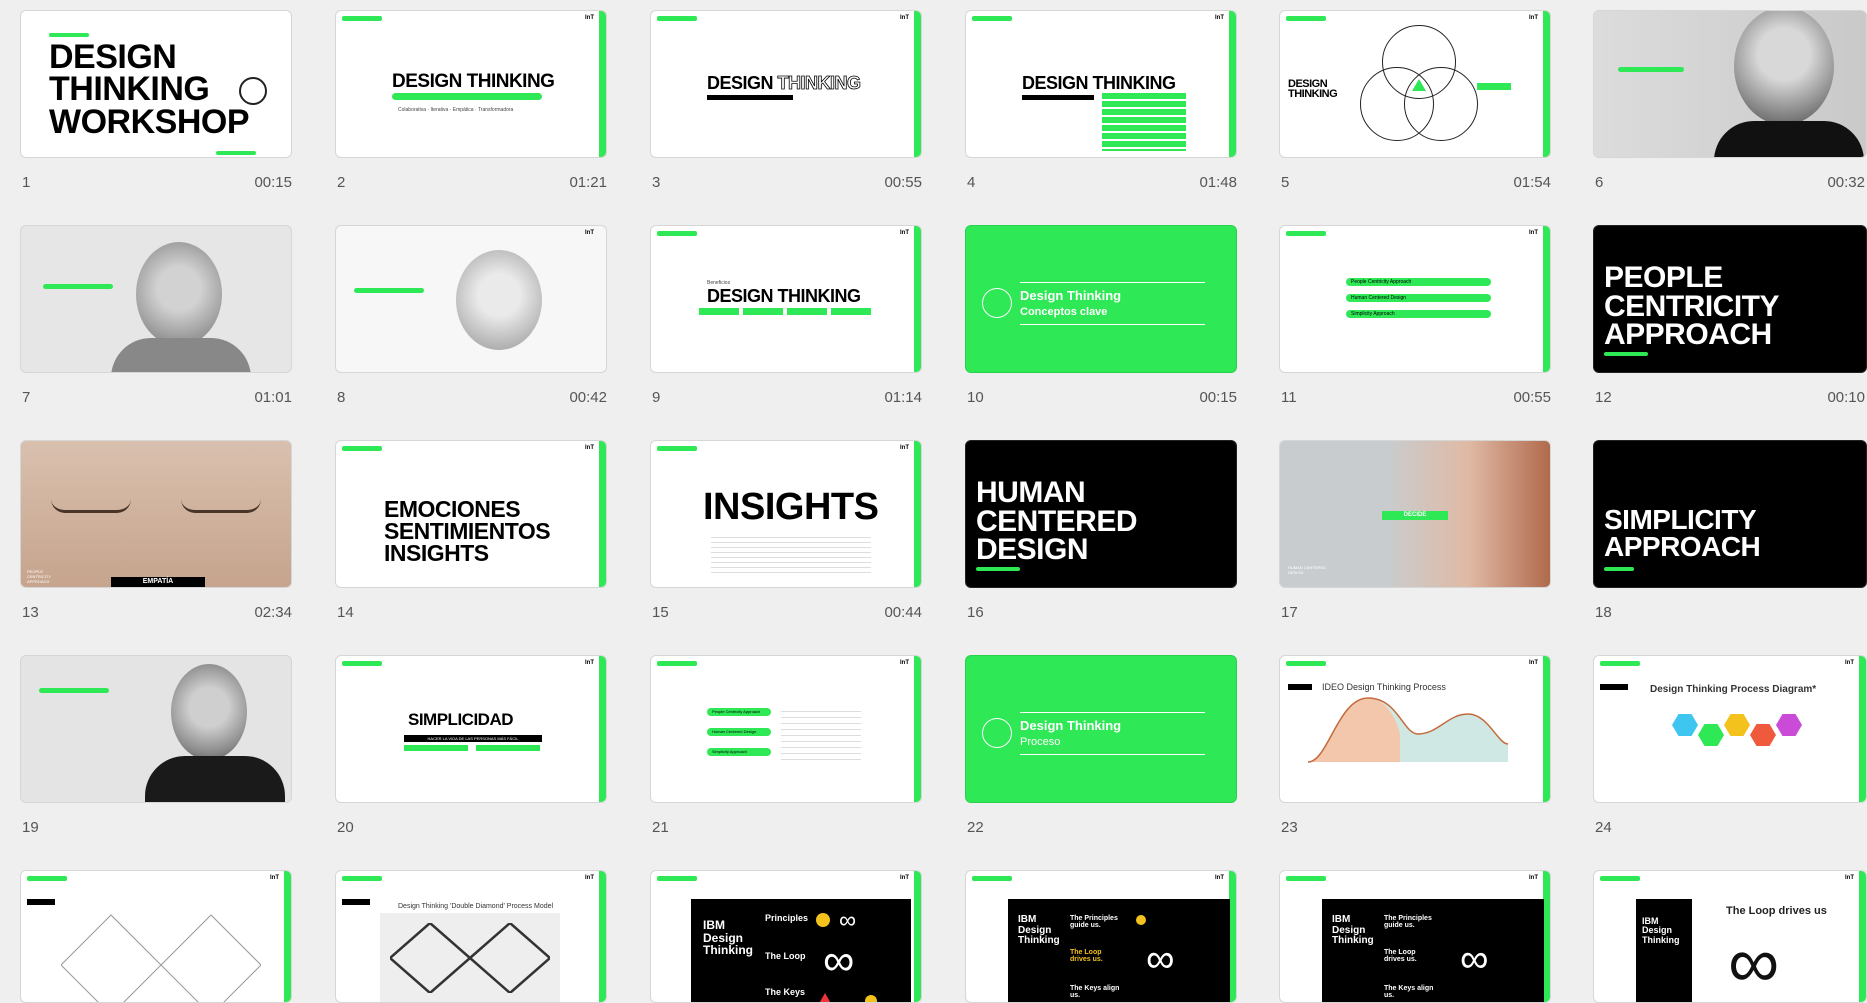 The height and width of the screenshot is (1003, 1867). Describe the element at coordinates (975, 827) in the screenshot. I see `slide-number: 22` at that location.